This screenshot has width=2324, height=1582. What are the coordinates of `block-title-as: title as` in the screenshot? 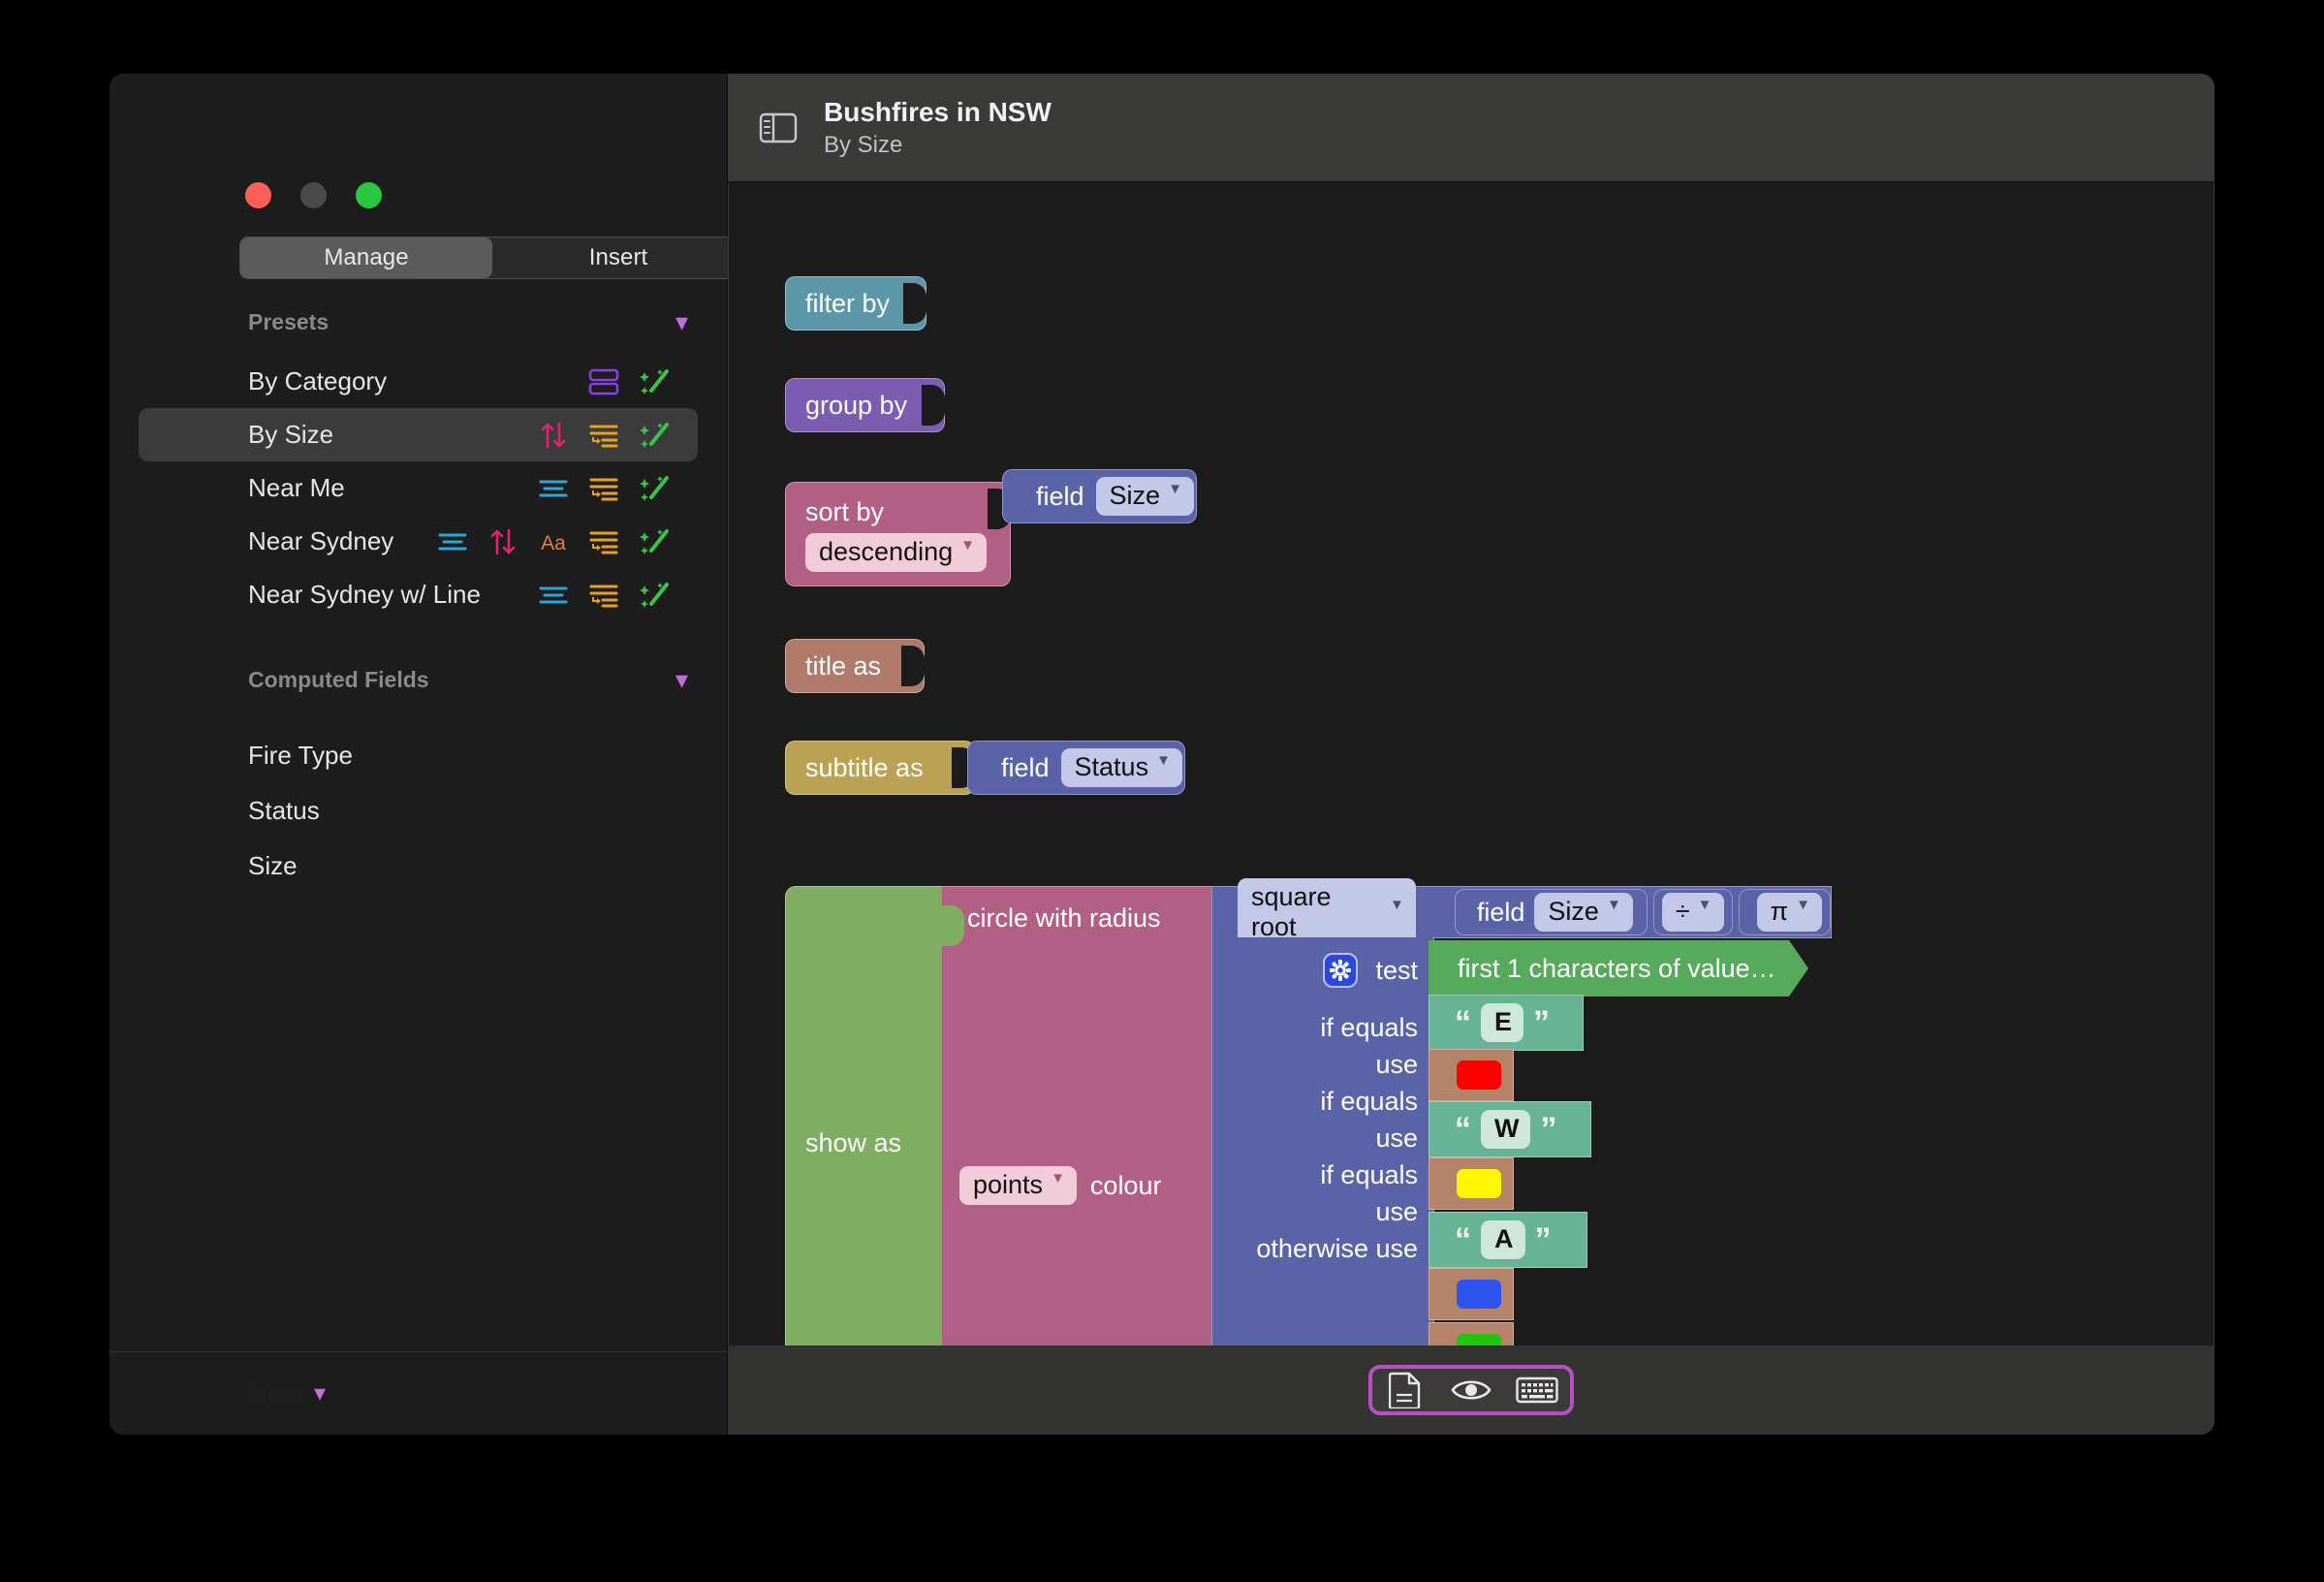 It's located at (855, 666).